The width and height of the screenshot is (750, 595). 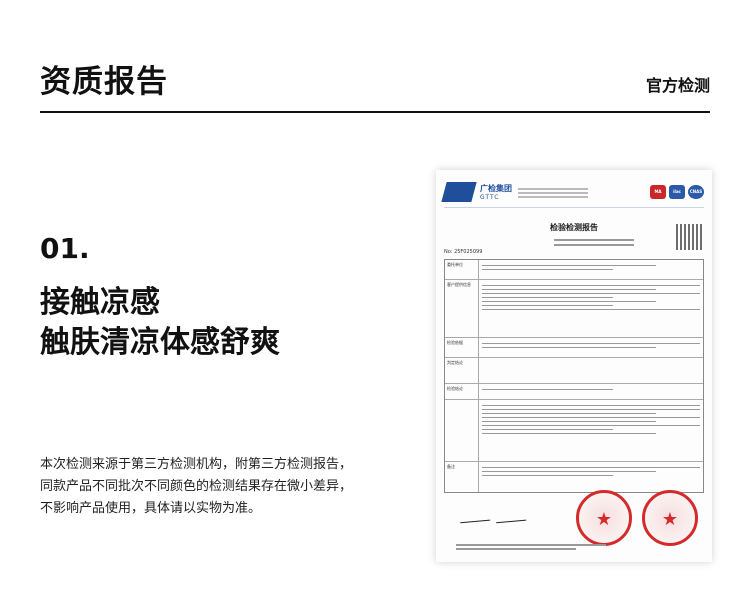 What do you see at coordinates (496, 188) in the screenshot?
I see `org-name-cn: 广检集团` at bounding box center [496, 188].